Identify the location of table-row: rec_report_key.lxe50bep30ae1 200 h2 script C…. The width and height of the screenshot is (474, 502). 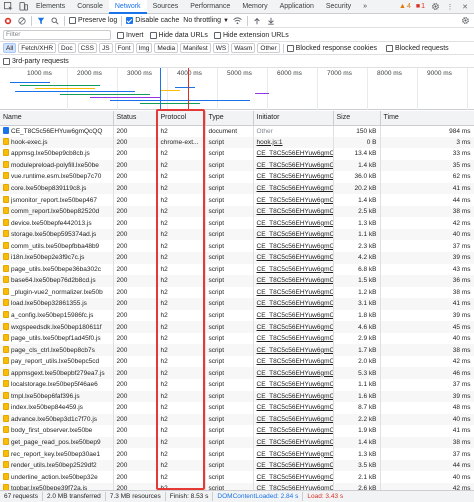
(237, 454).